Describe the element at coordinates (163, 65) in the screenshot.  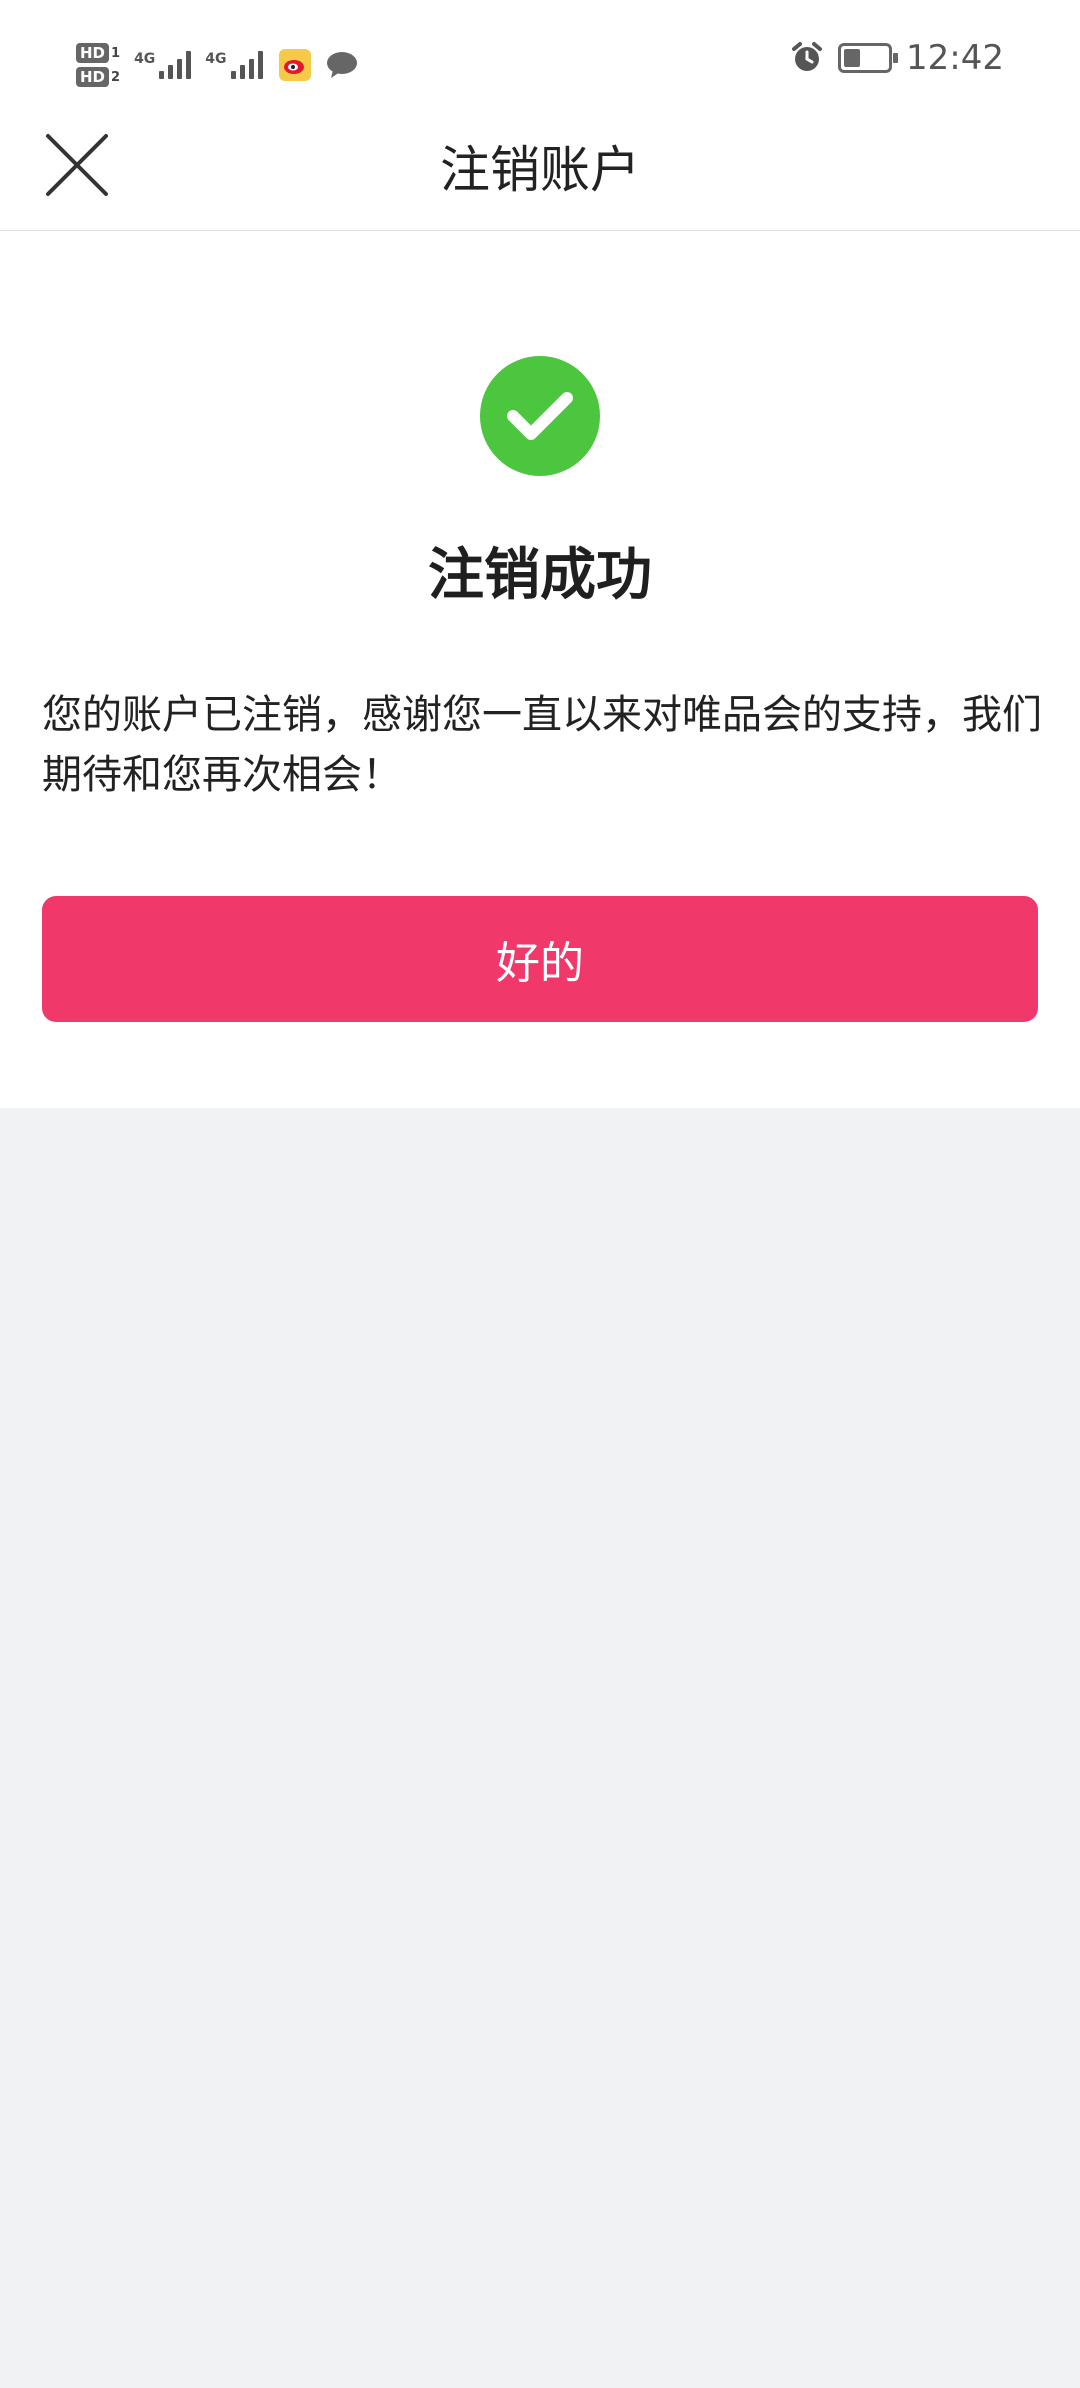
I see `signal-icon-1: 4G` at that location.